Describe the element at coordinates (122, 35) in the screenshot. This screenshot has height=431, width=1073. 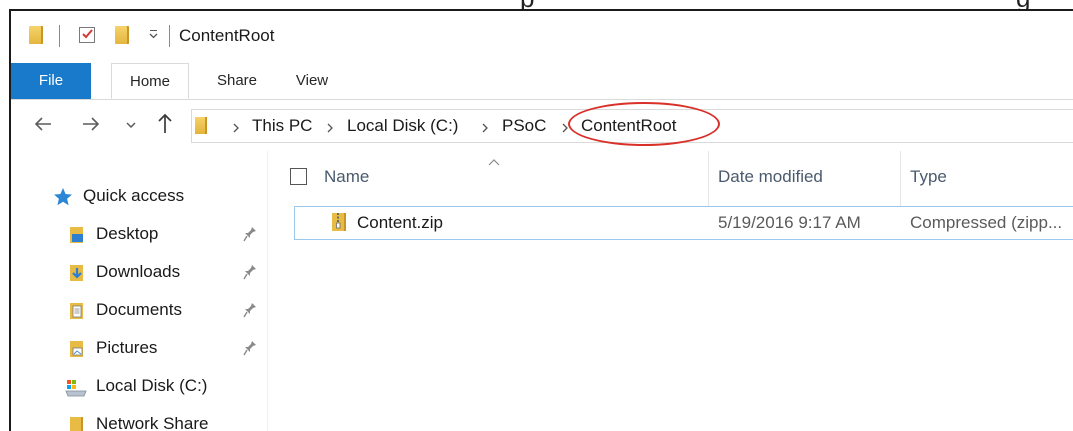
I see `new-folder-icon` at that location.